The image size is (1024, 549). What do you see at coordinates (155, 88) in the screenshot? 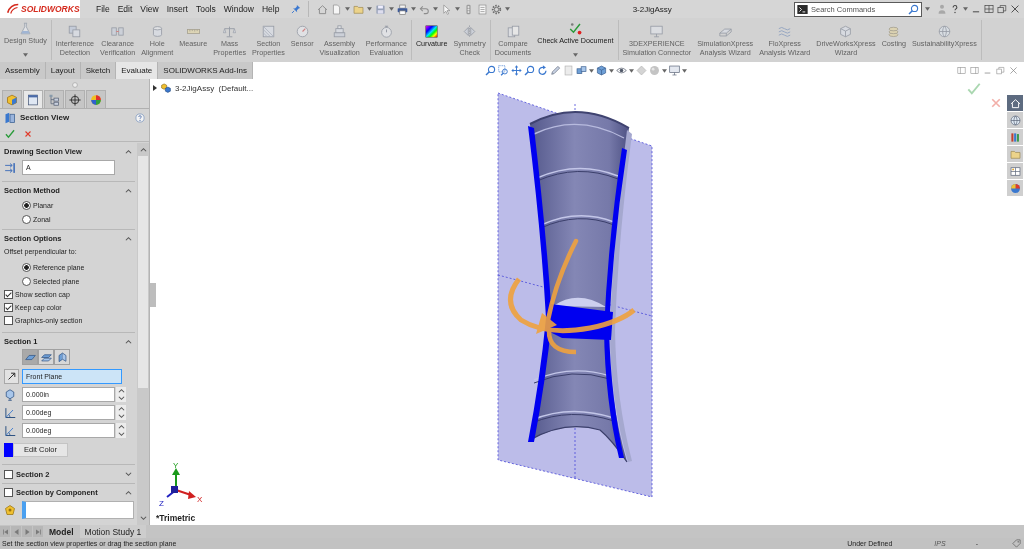
I see `triangle-right-icon` at bounding box center [155, 88].